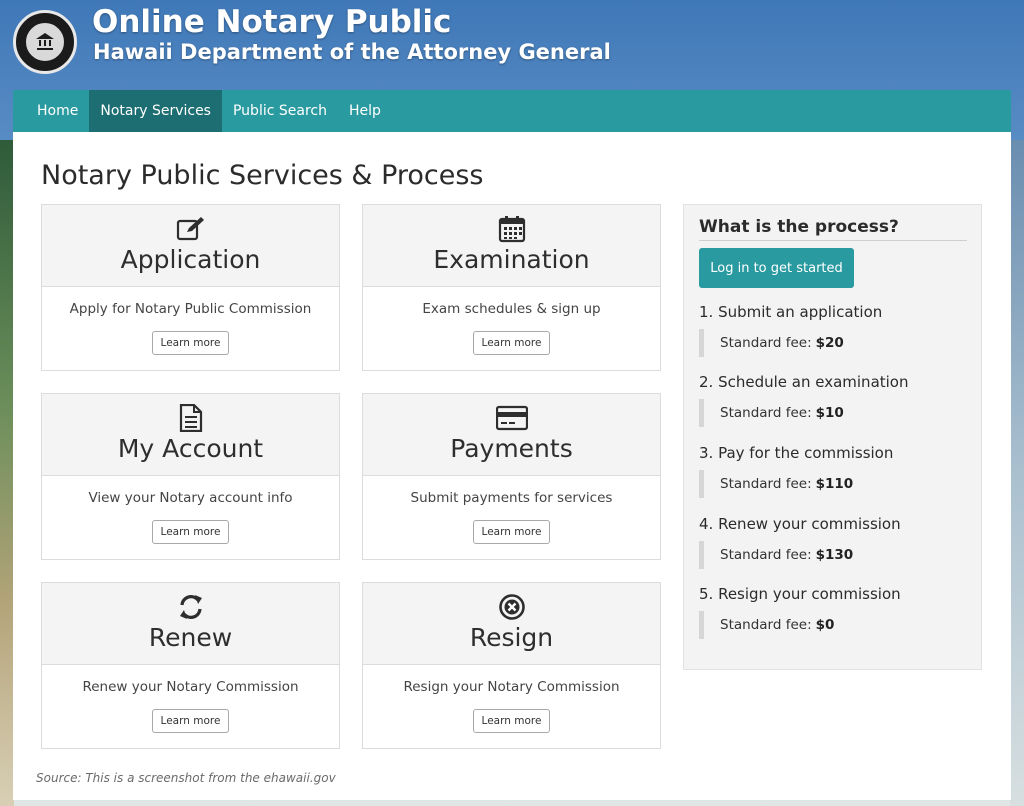  What do you see at coordinates (272, 22) in the screenshot?
I see `site-title: Online Notary Public` at bounding box center [272, 22].